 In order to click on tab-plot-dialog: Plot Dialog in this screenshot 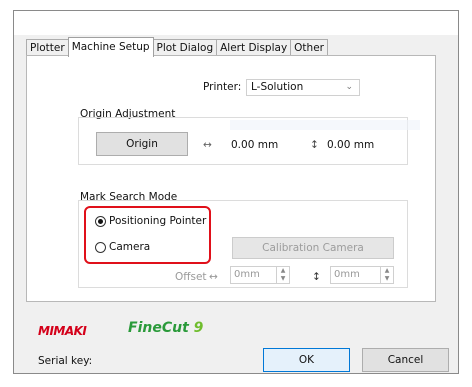, I will do `click(185, 47)`.